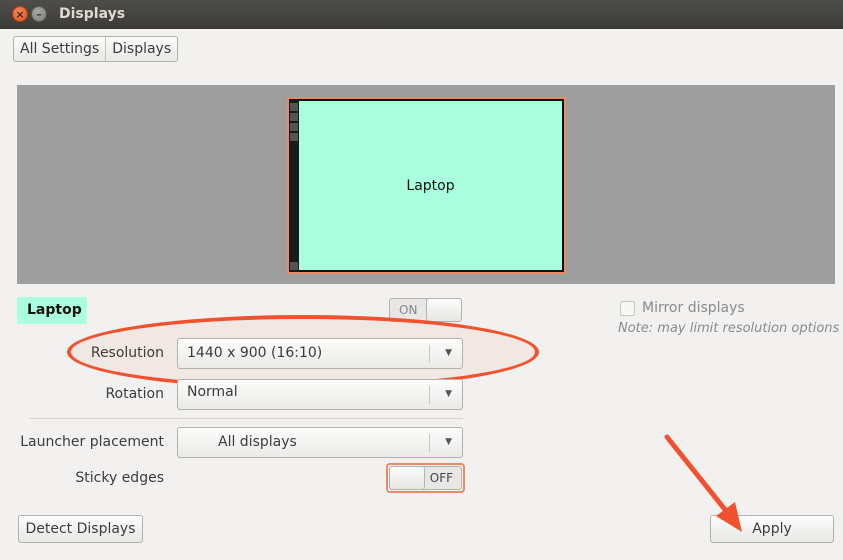 The height and width of the screenshot is (560, 843). I want to click on switch-state-text: OFF, so click(441, 478).